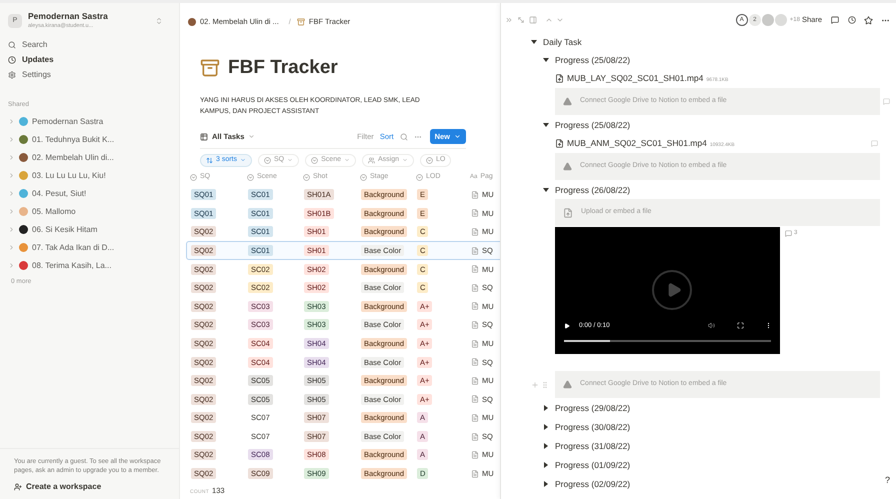 This screenshot has width=896, height=499. Describe the element at coordinates (12, 75) in the screenshot. I see `settings-icon` at that location.